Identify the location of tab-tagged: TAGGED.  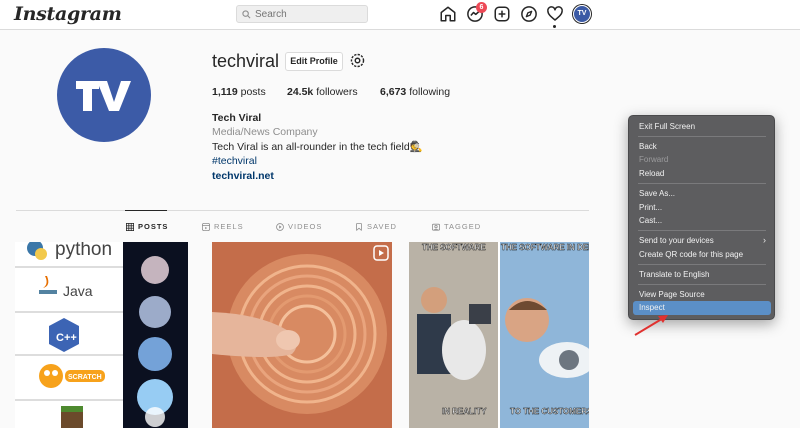
(456, 226).